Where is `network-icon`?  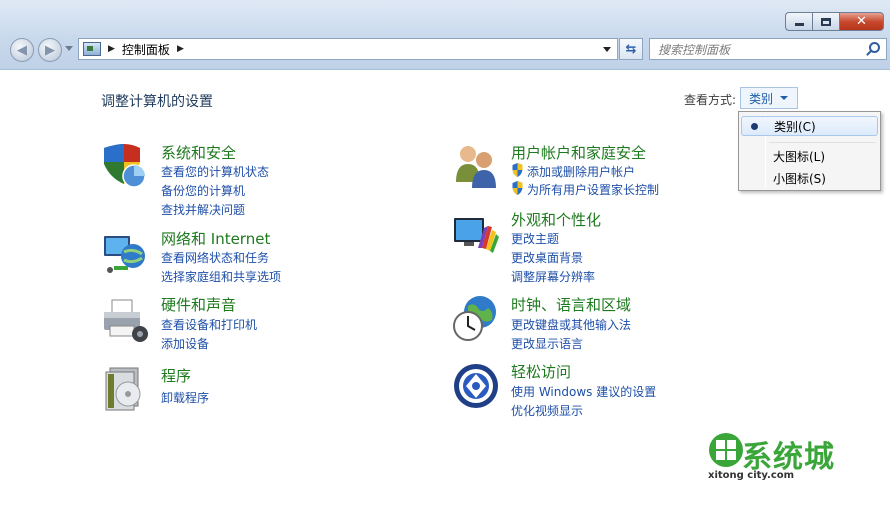 network-icon is located at coordinates (124, 254).